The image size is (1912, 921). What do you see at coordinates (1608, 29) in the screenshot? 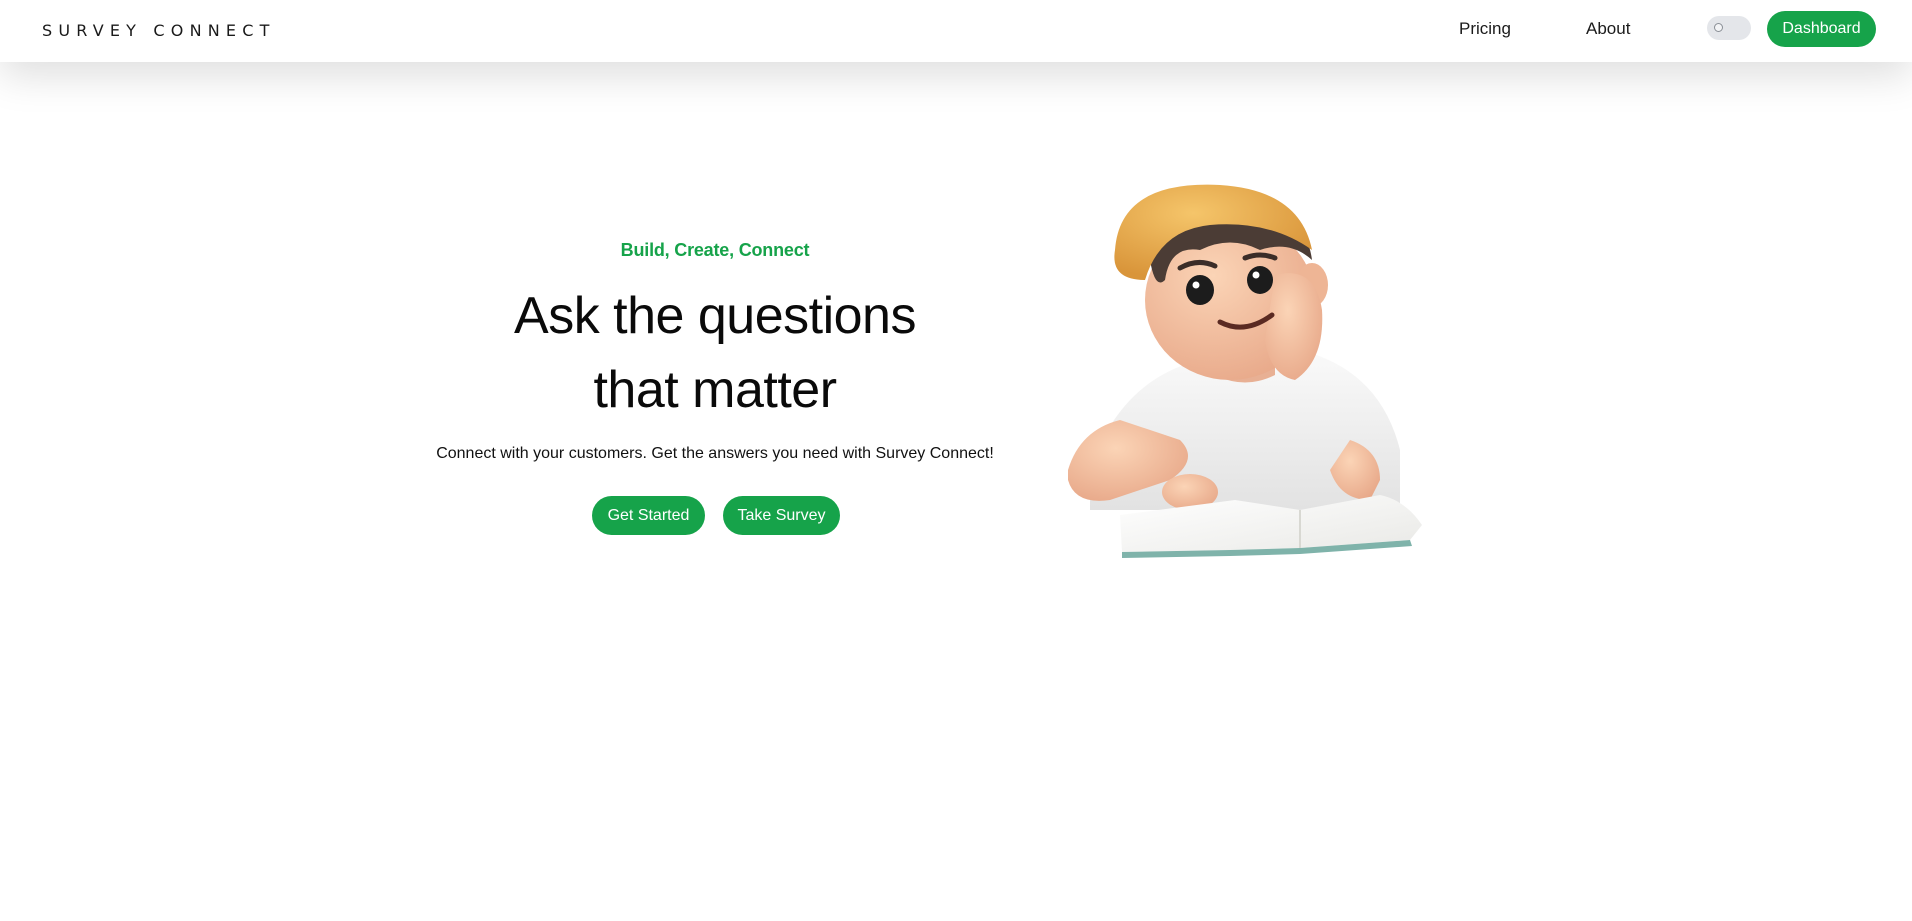
I see `nav-link-about: About` at bounding box center [1608, 29].